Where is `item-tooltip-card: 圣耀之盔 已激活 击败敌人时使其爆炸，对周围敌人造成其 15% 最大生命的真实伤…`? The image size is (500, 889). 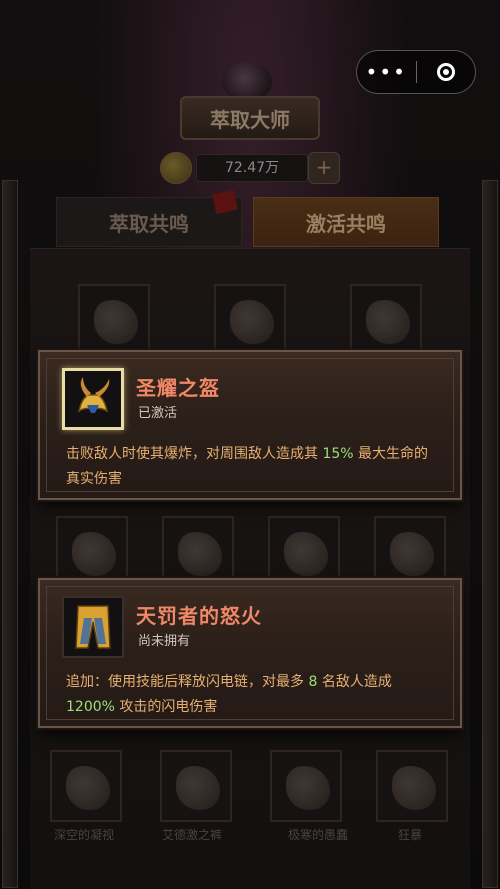 item-tooltip-card: 圣耀之盔 已激活 击败敌人时使其爆炸，对周围敌人造成其 15% 最大生命的真实伤… is located at coordinates (250, 425).